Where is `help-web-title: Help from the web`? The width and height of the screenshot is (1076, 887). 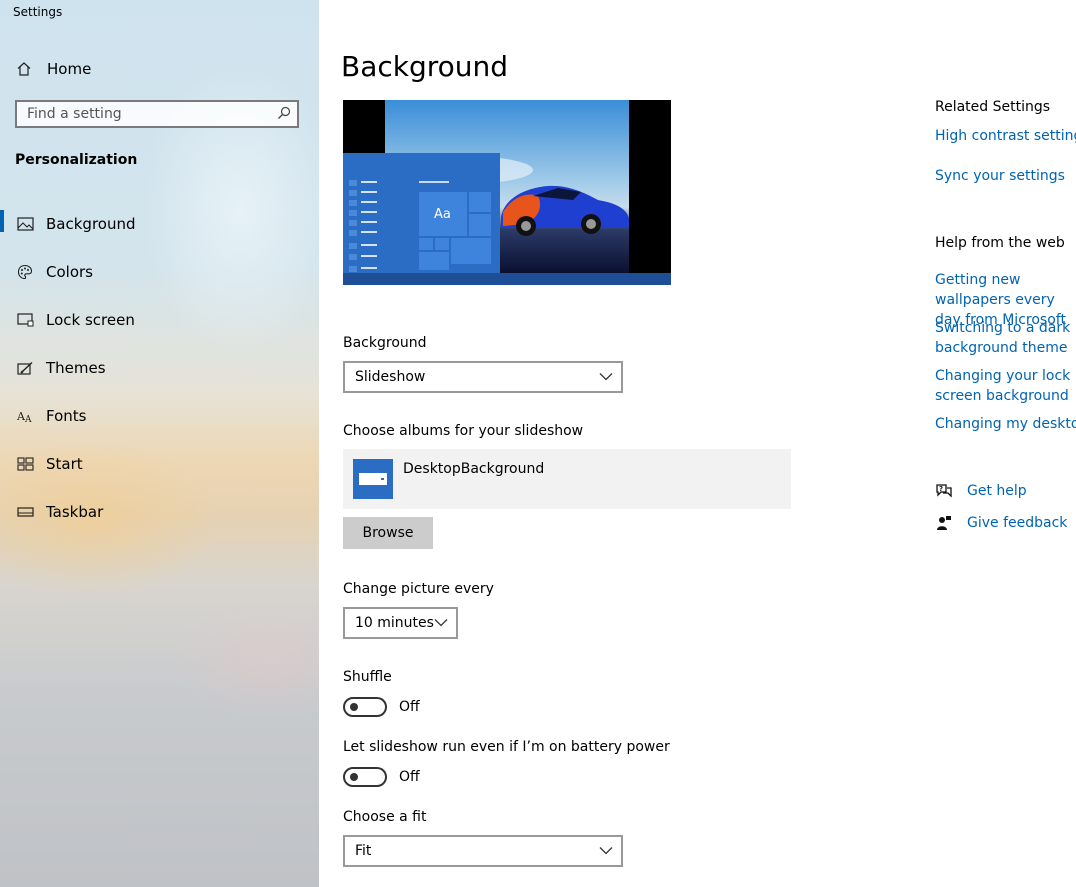
help-web-title: Help from the web is located at coordinates (1000, 243).